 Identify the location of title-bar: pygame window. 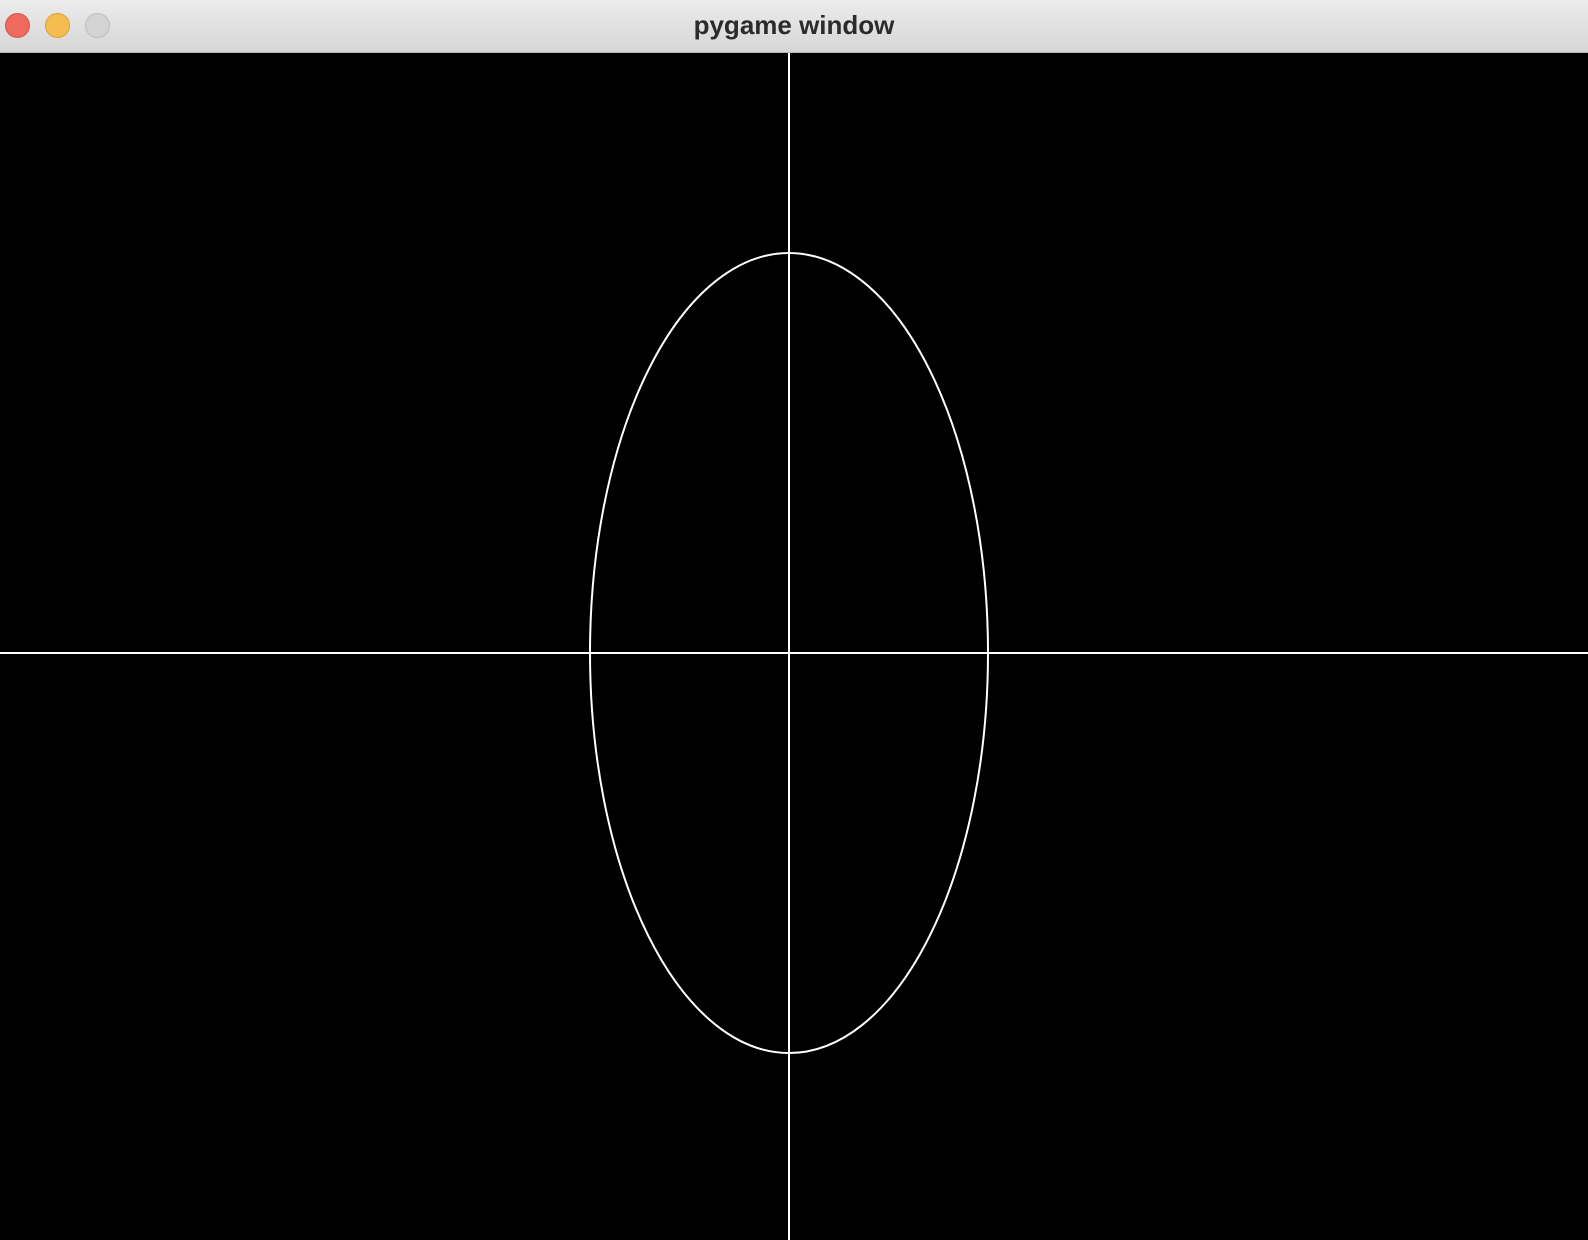
(794, 26).